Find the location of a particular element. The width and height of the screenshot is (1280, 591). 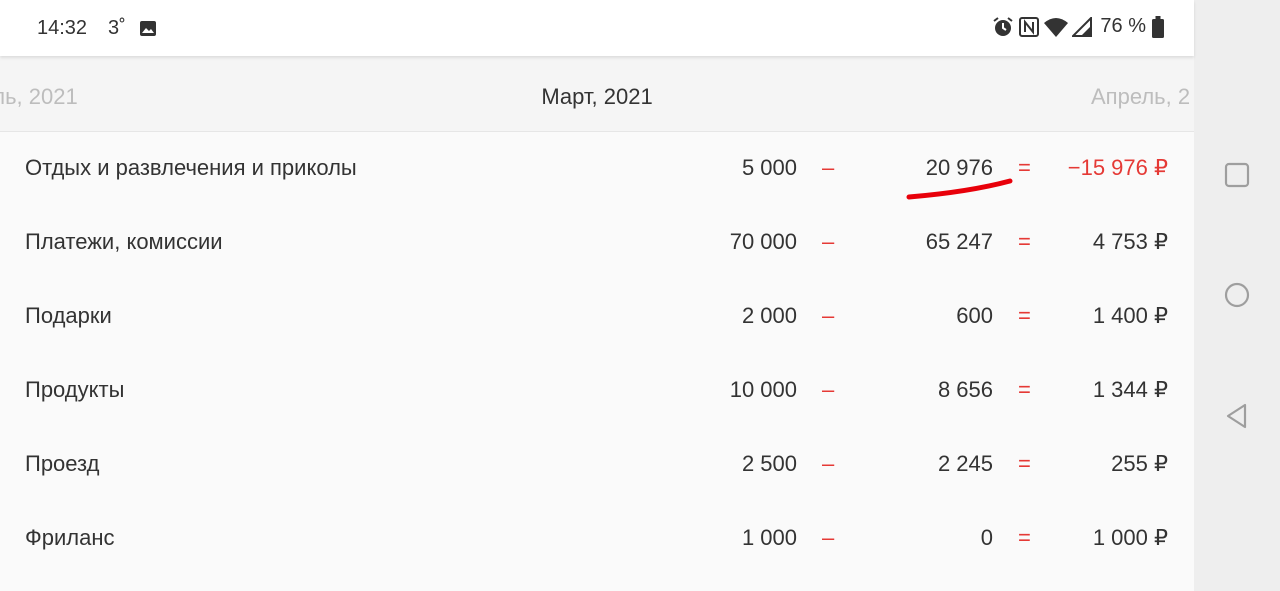

status-time: 14:32 is located at coordinates (62, 28).